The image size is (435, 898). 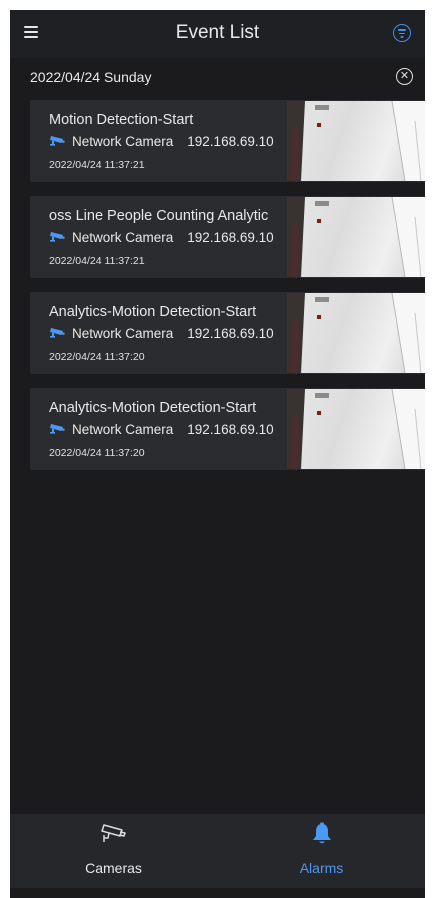 What do you see at coordinates (404, 76) in the screenshot?
I see `close-circle-icon: ✕` at bounding box center [404, 76].